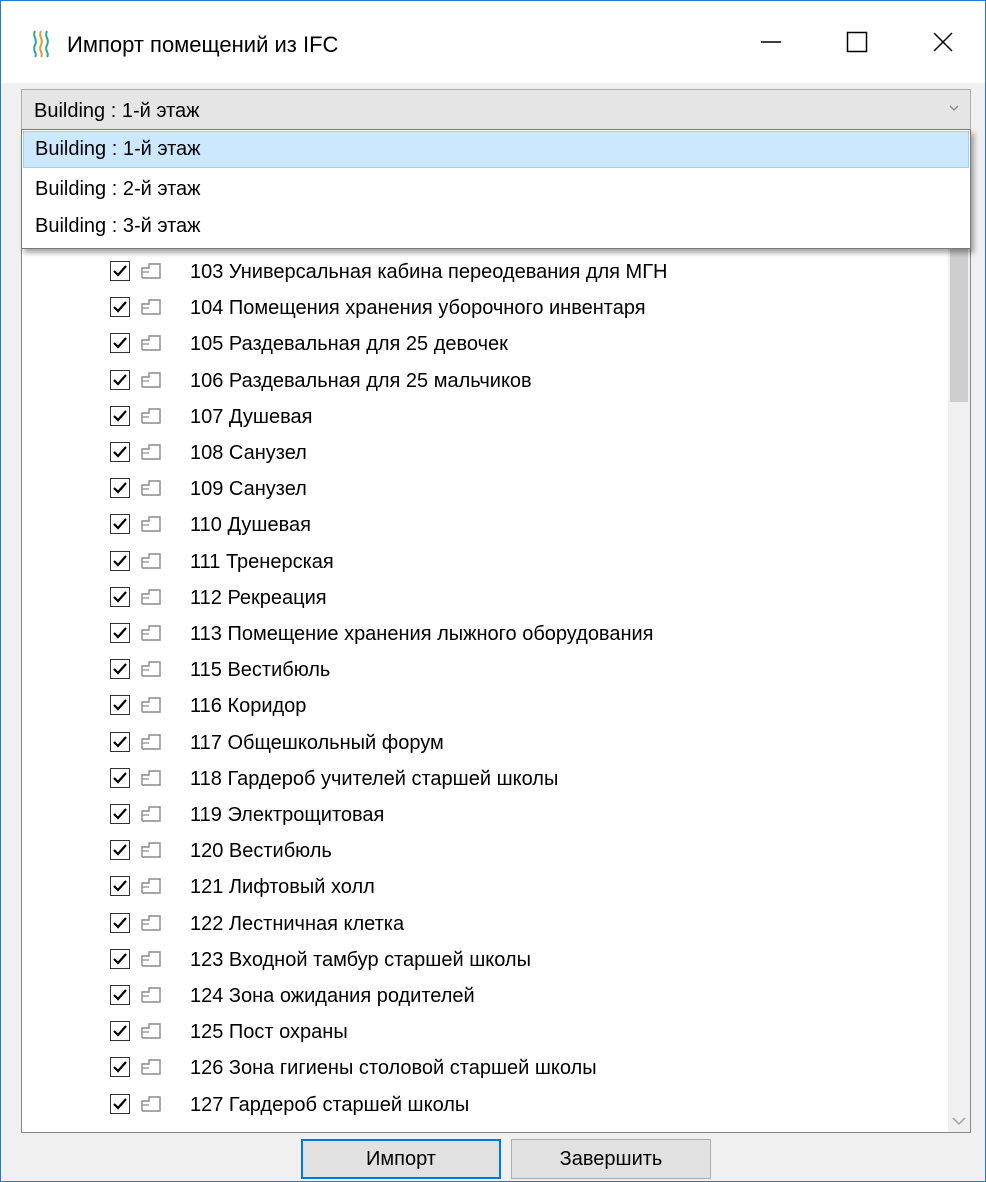 The image size is (986, 1182). I want to click on room-row: 117 Общешкольный форум, so click(486, 743).